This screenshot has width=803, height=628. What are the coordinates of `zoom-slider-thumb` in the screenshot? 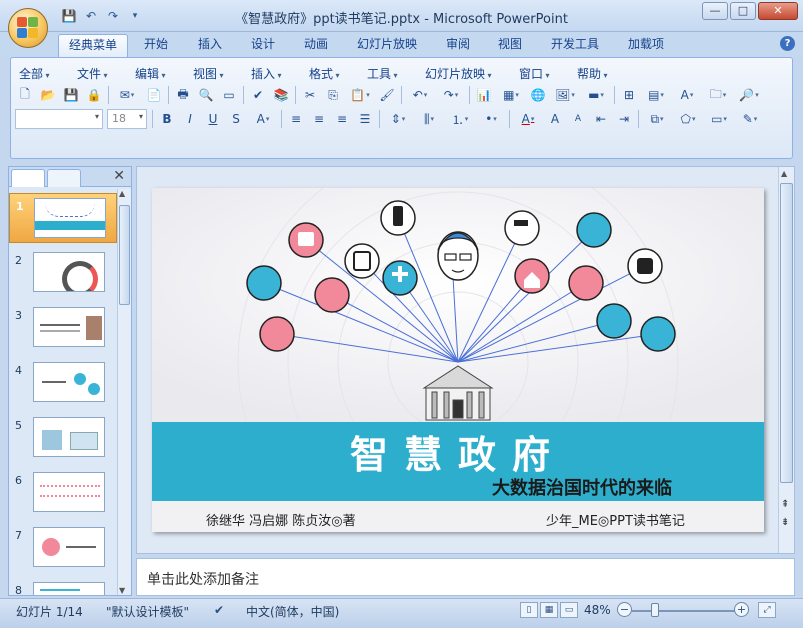 It's located at (655, 610).